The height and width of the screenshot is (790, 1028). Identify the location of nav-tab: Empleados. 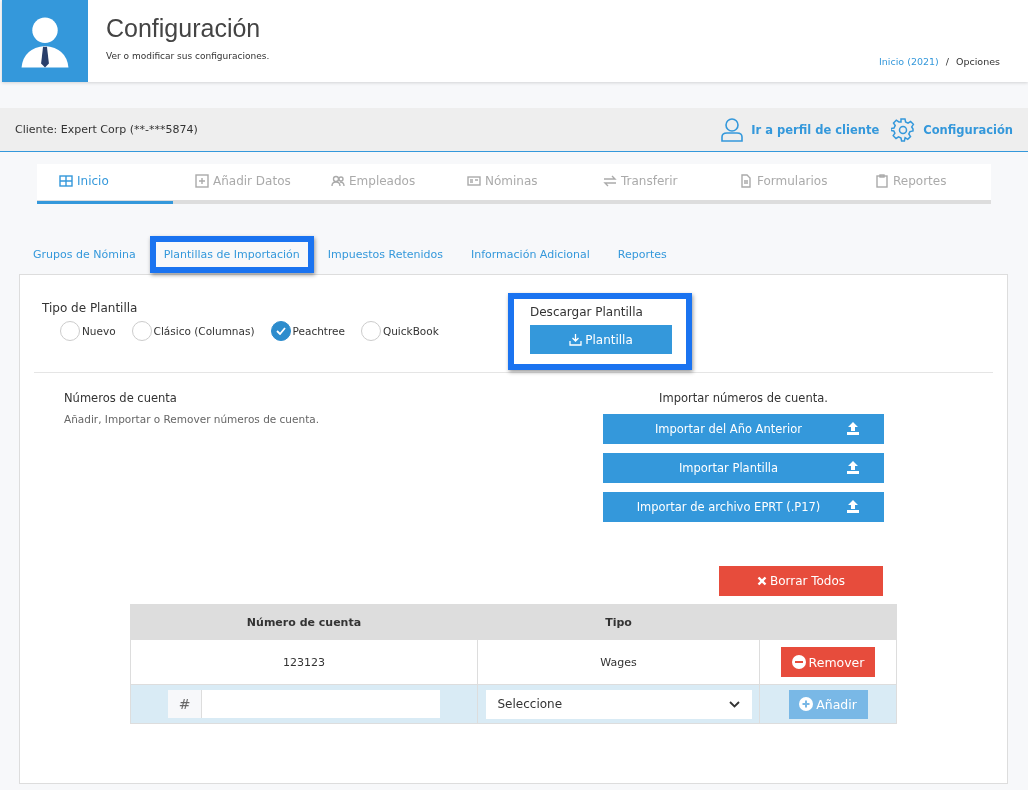
(377, 184).